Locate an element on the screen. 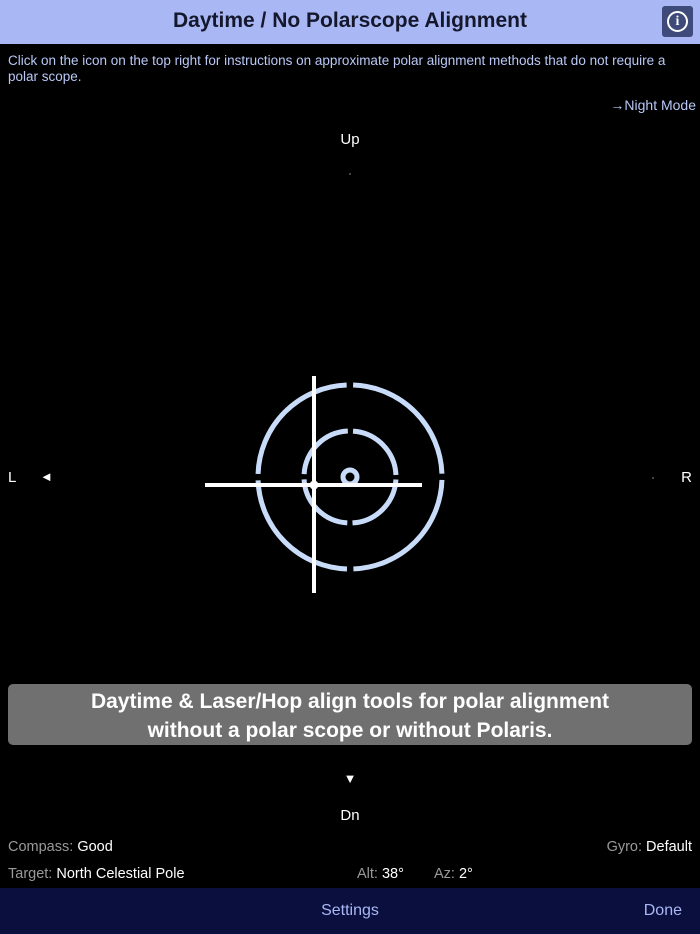 Image resolution: width=700 pixels, height=934 pixels. gyro-status: Gyro: Default is located at coordinates (649, 847).